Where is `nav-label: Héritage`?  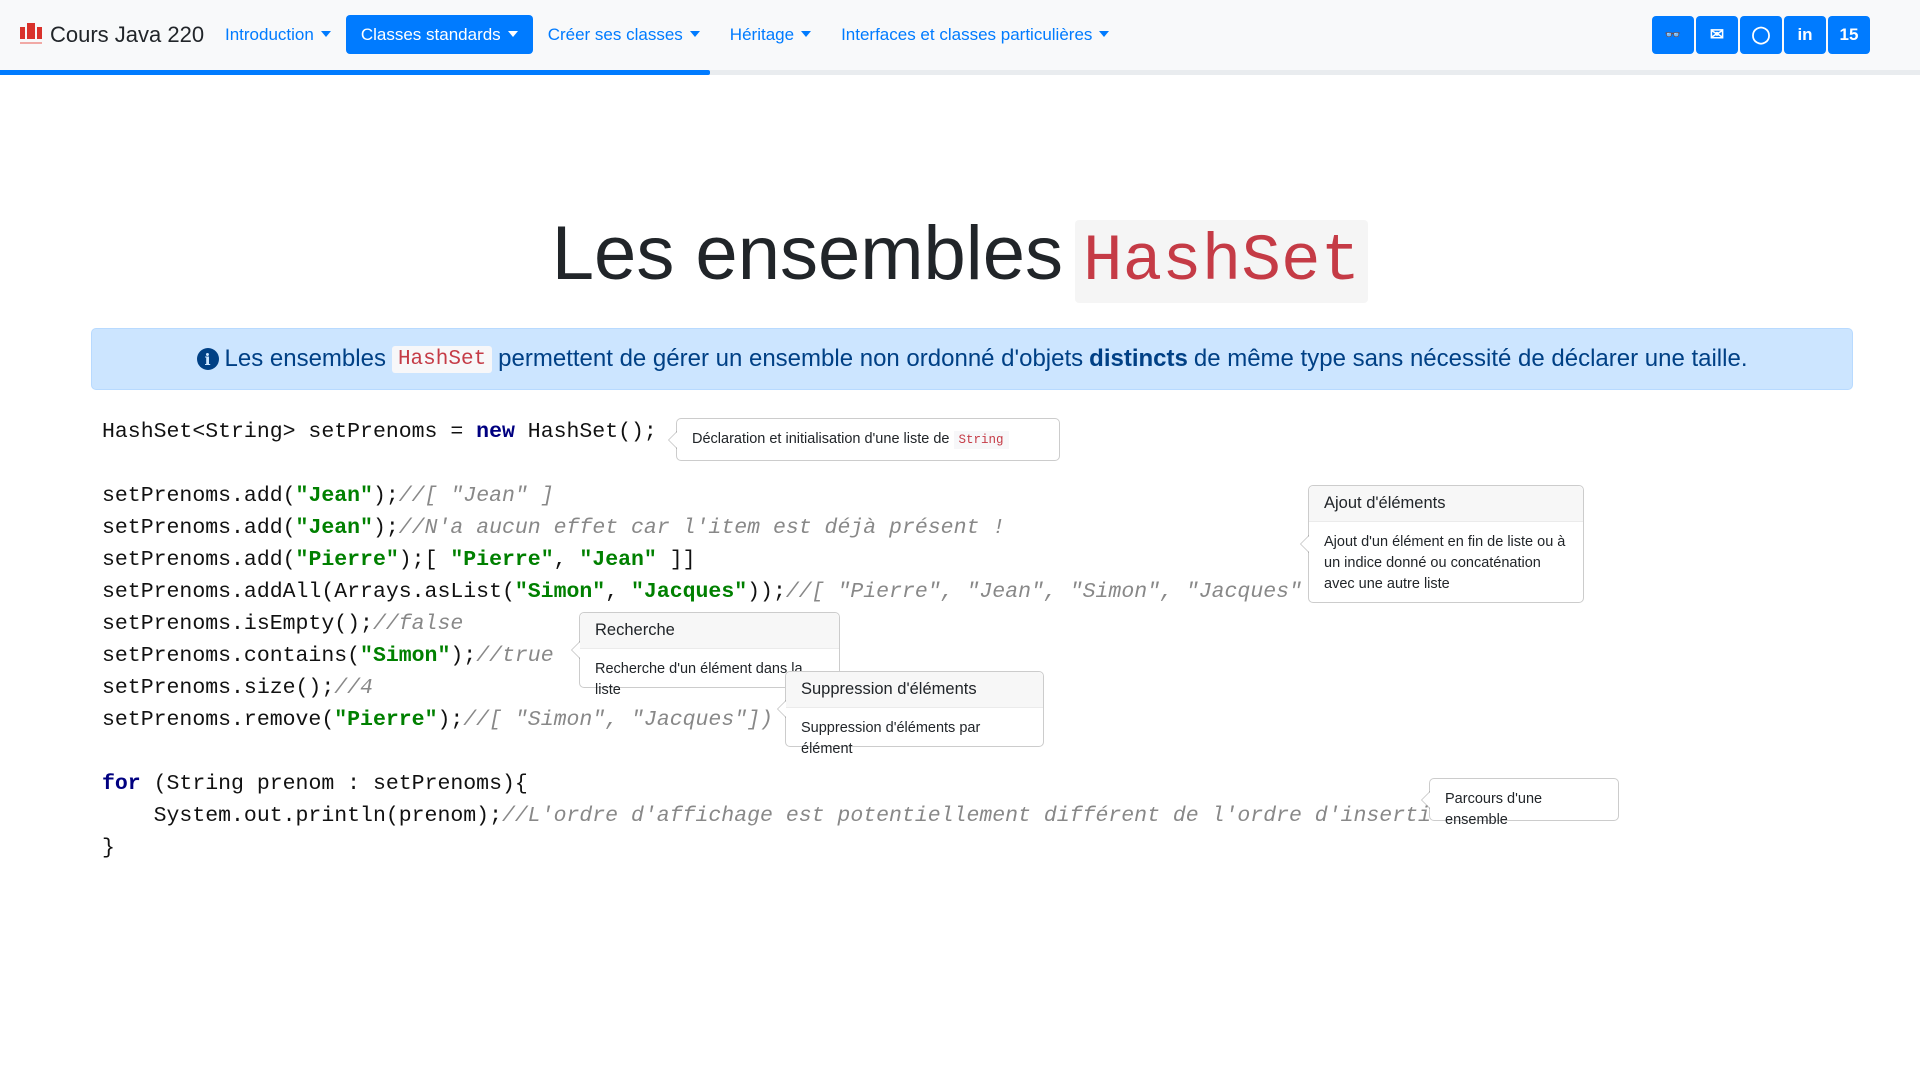
nav-label: Héritage is located at coordinates (762, 34).